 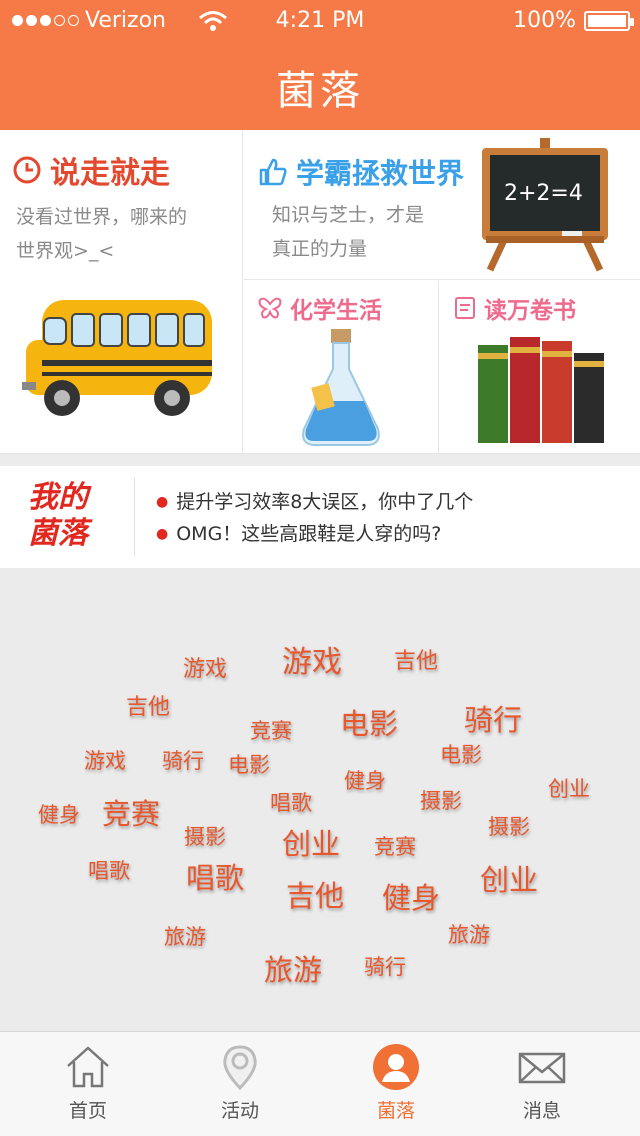 What do you see at coordinates (27, 170) in the screenshot?
I see `clock-icon` at bounding box center [27, 170].